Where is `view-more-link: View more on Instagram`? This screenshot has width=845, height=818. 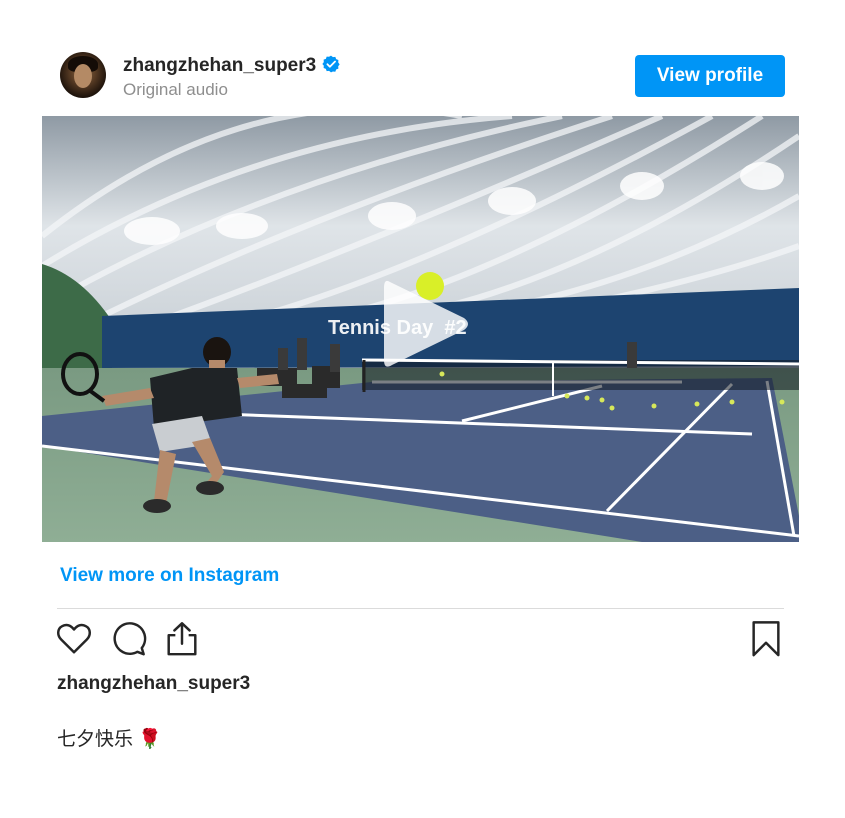 view-more-link: View more on Instagram is located at coordinates (169, 576).